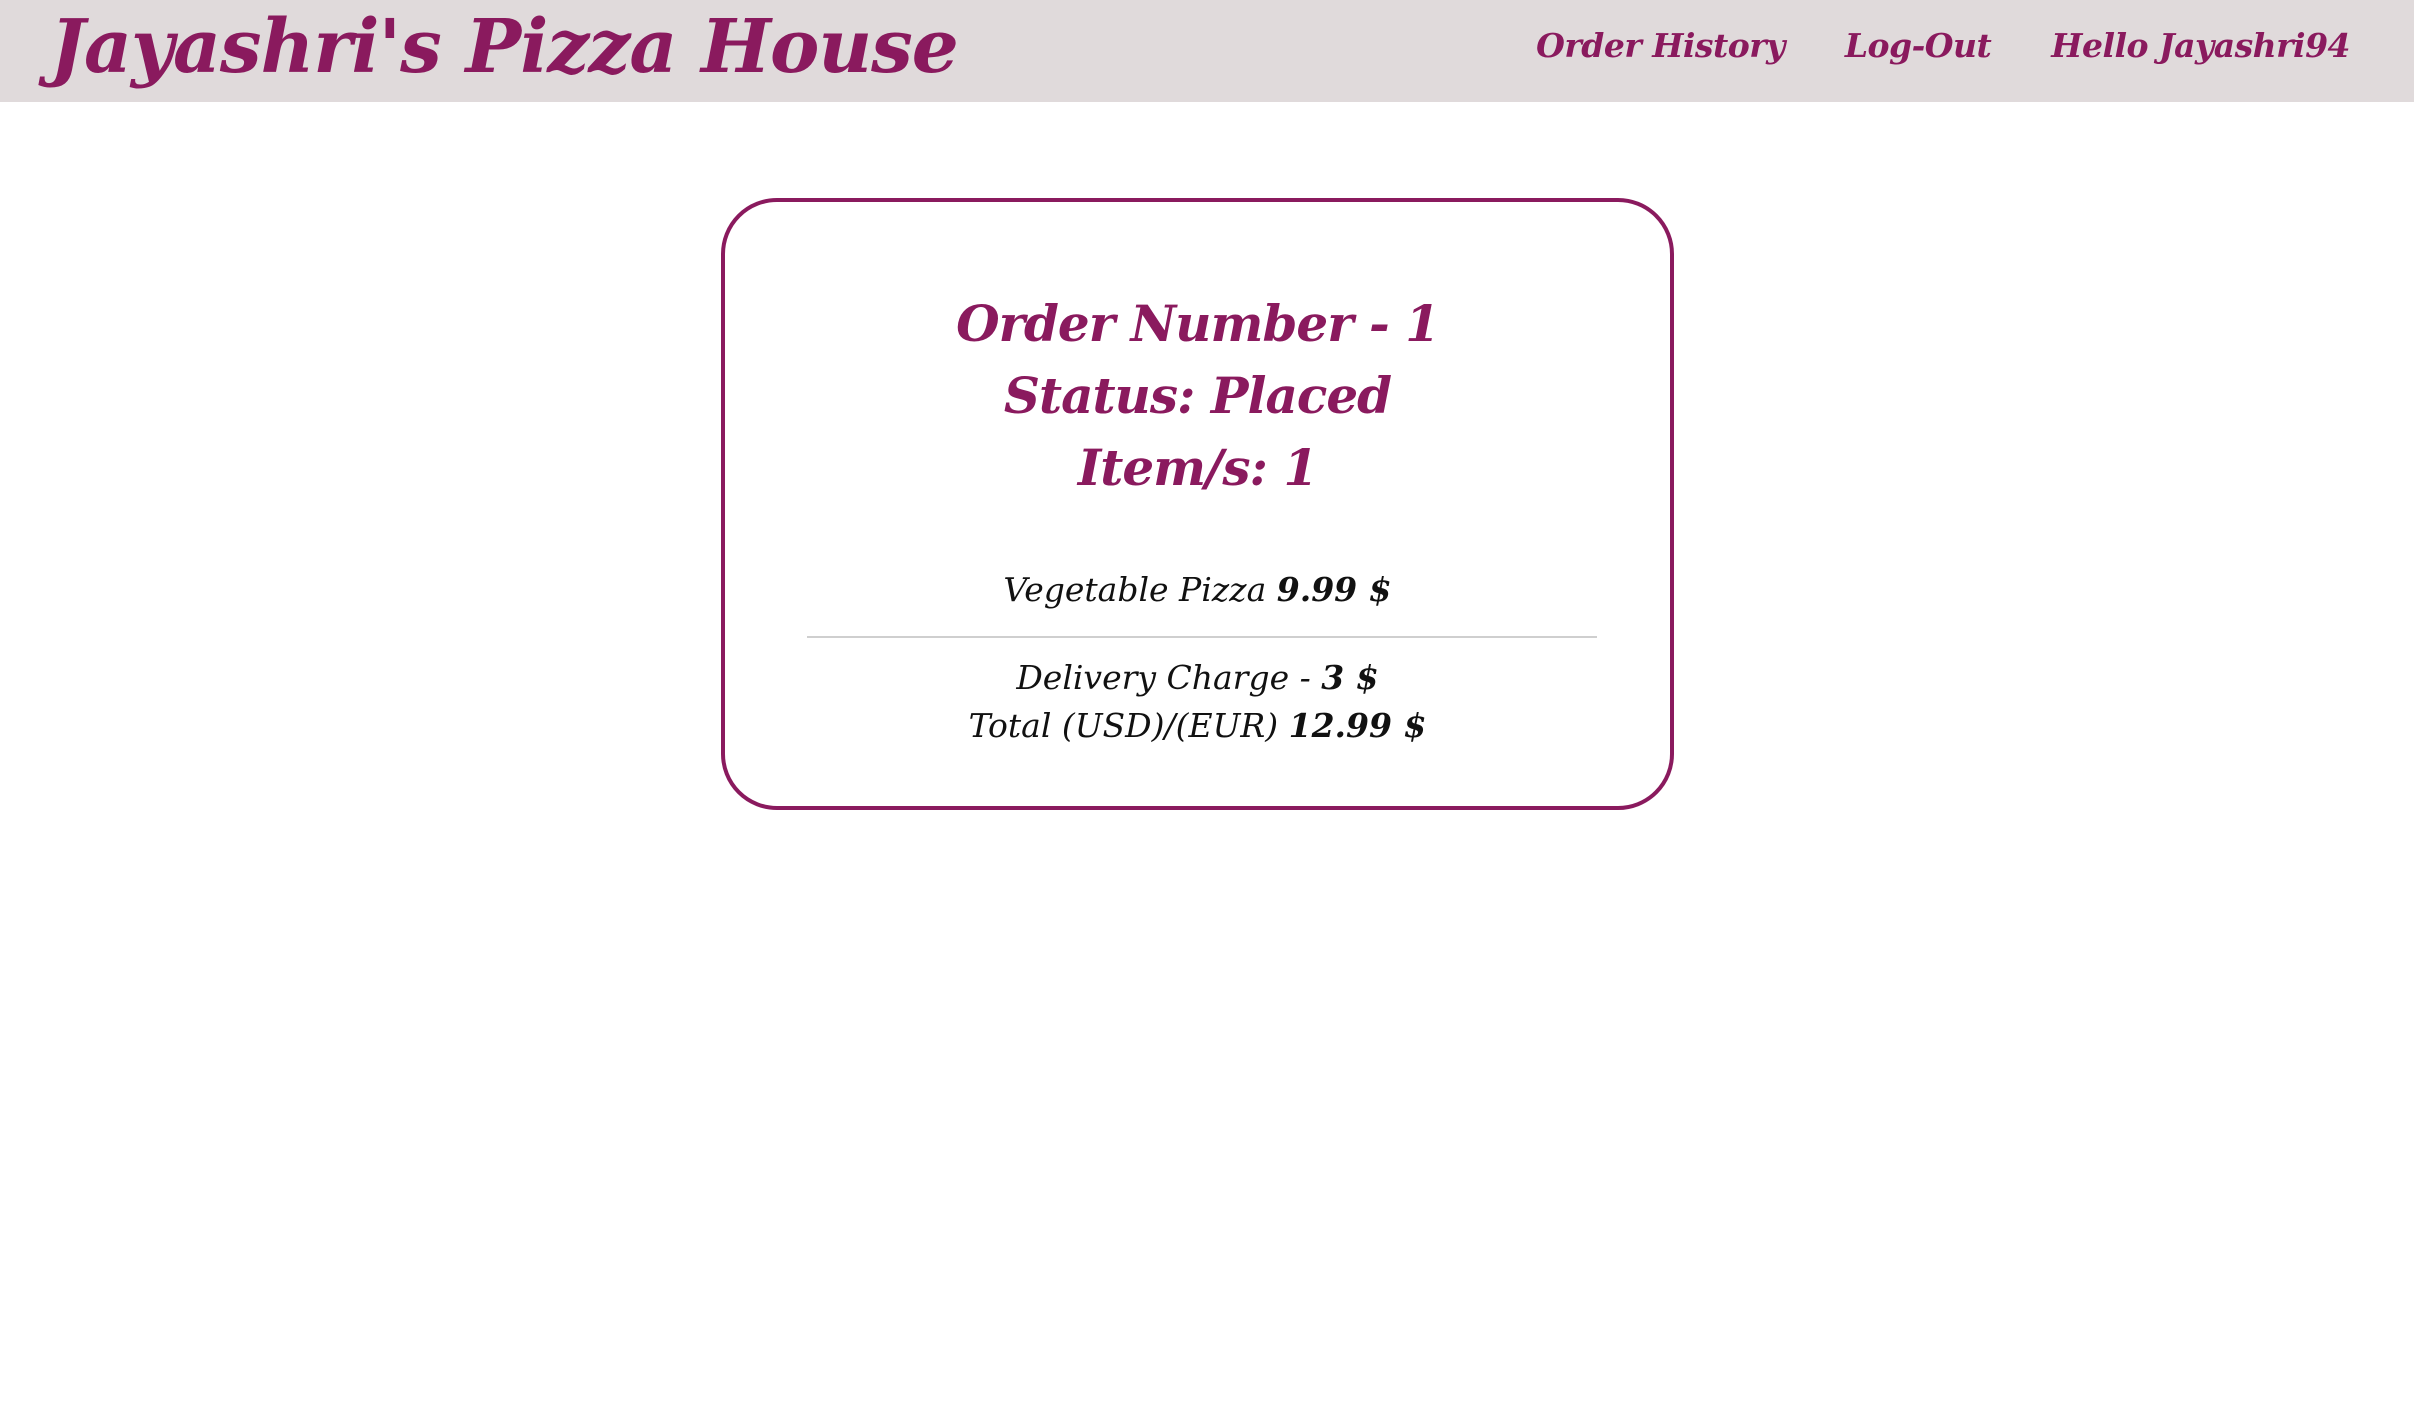 This screenshot has width=2414, height=1406. I want to click on order-history-link: Order History, so click(1660, 45).